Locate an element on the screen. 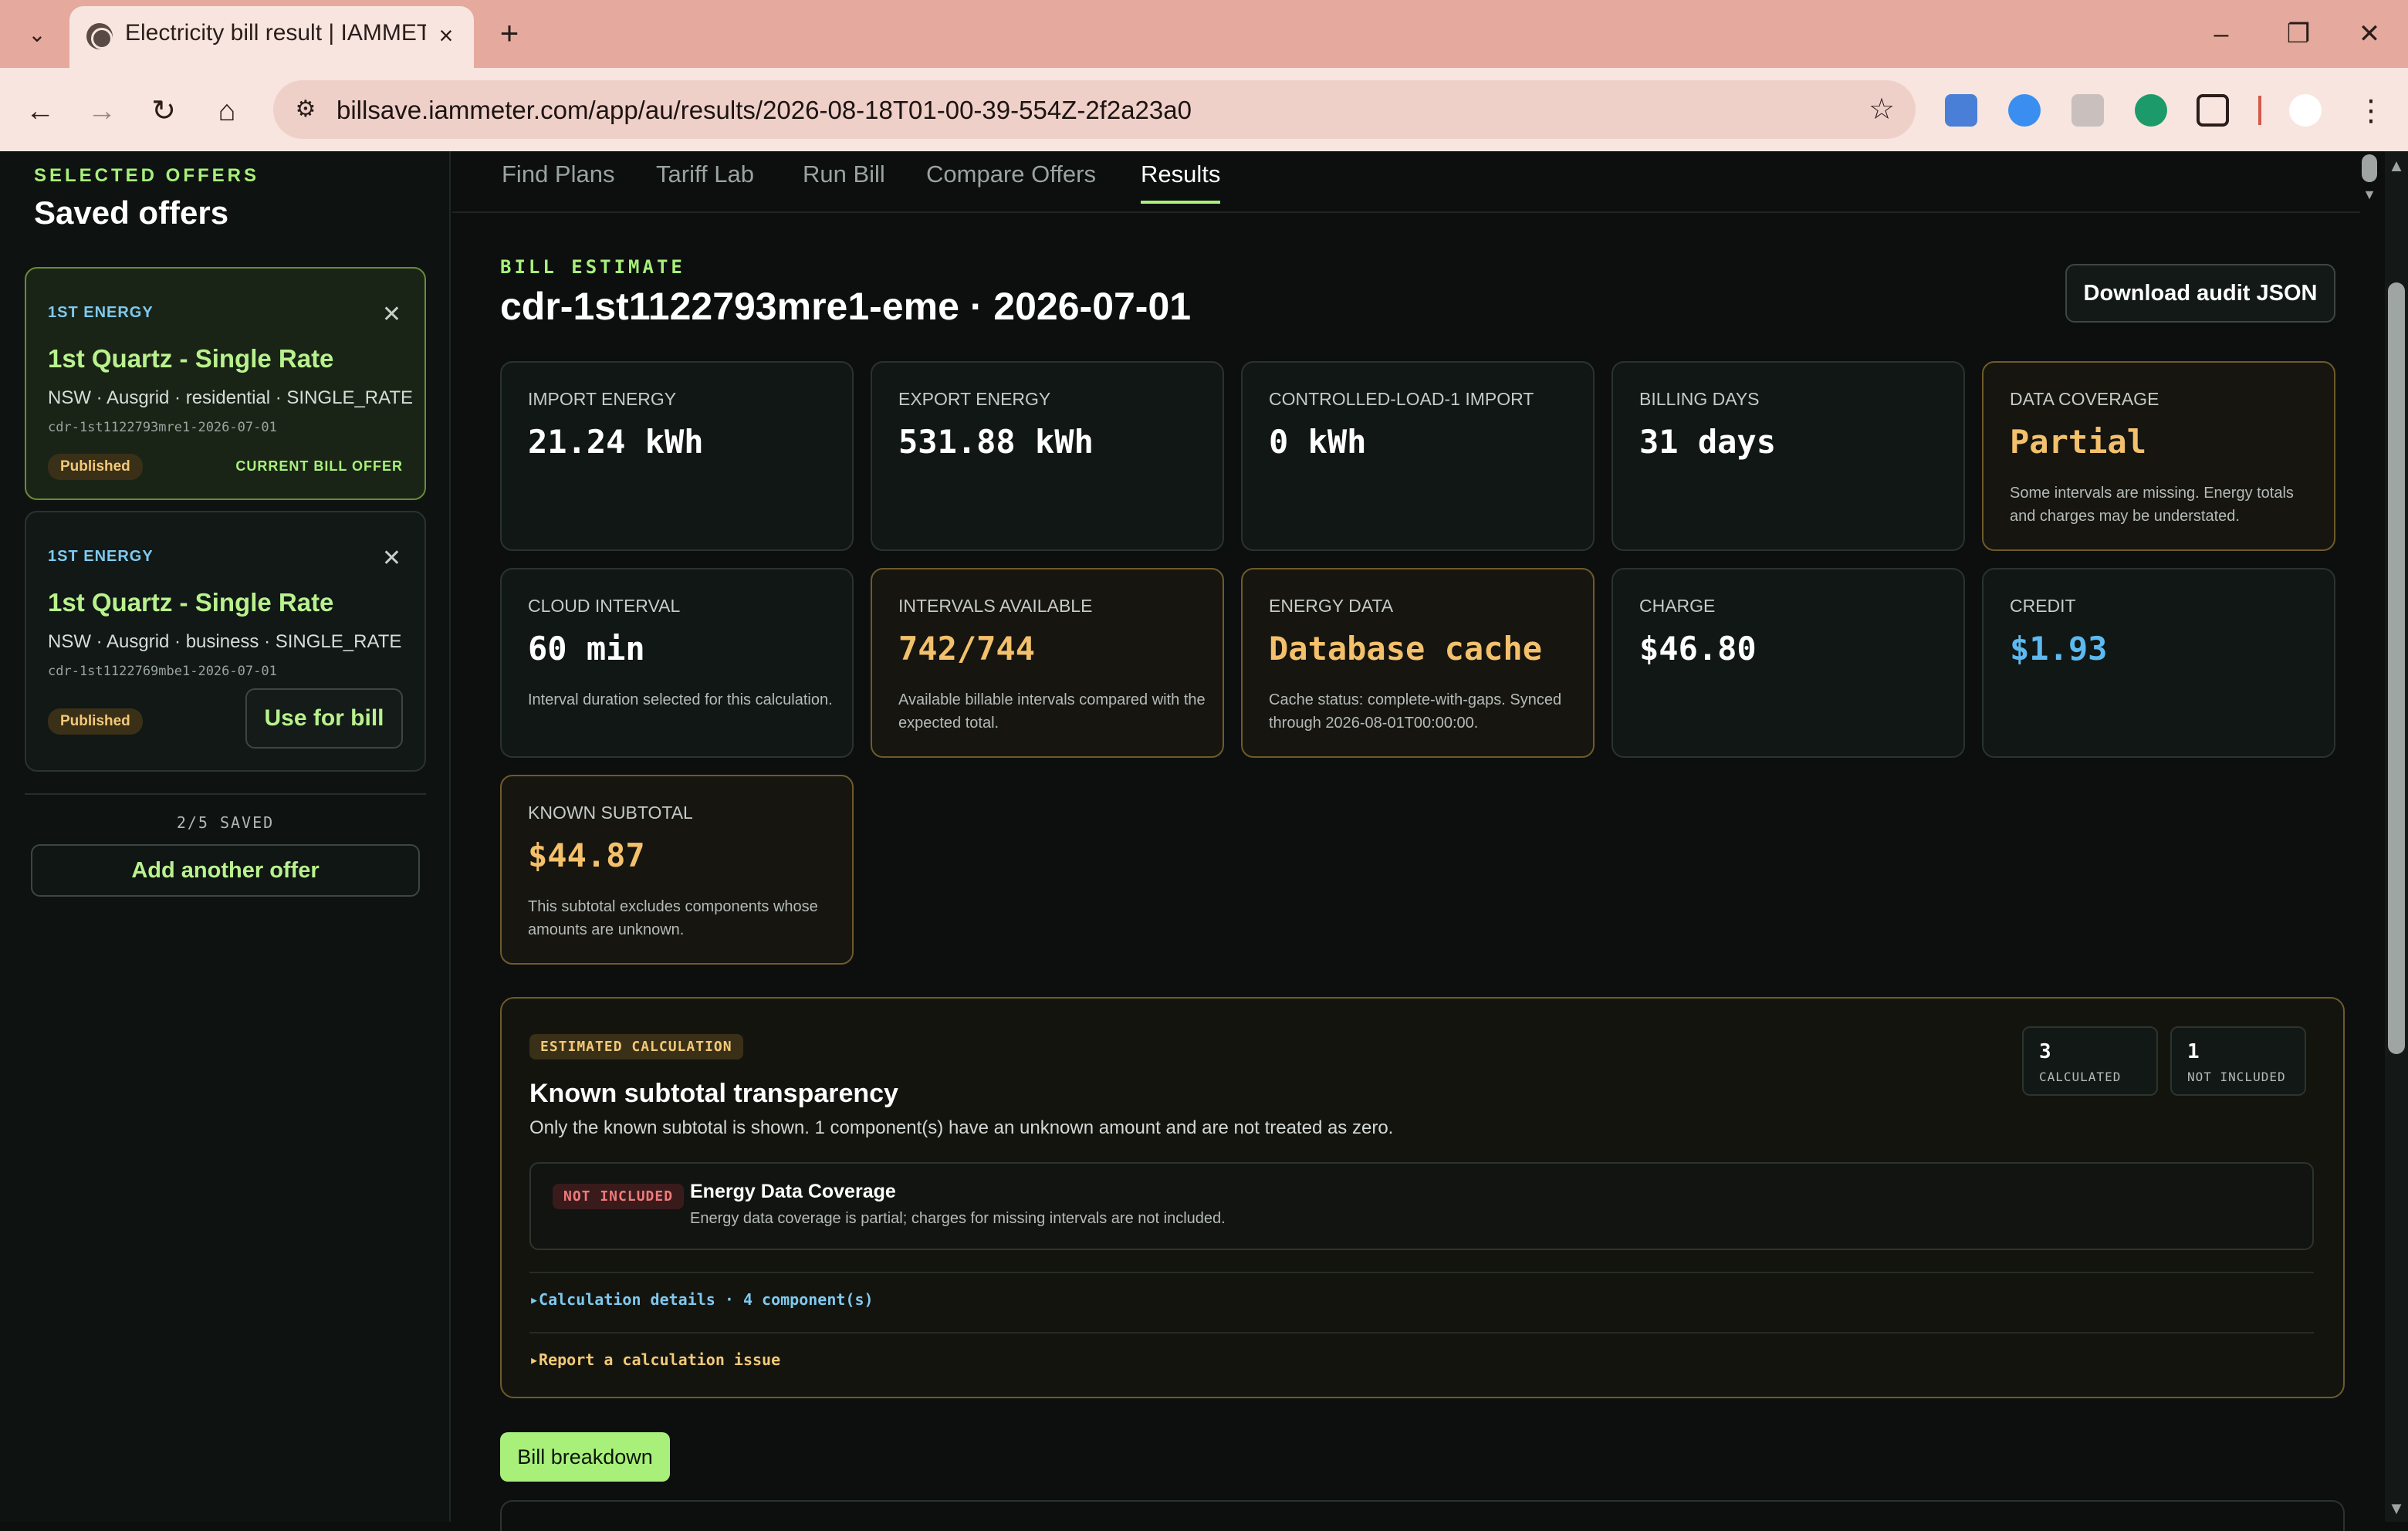 Image resolution: width=2408 pixels, height=1531 pixels. not-included-badge: NOT INCLUDED is located at coordinates (619, 1196).